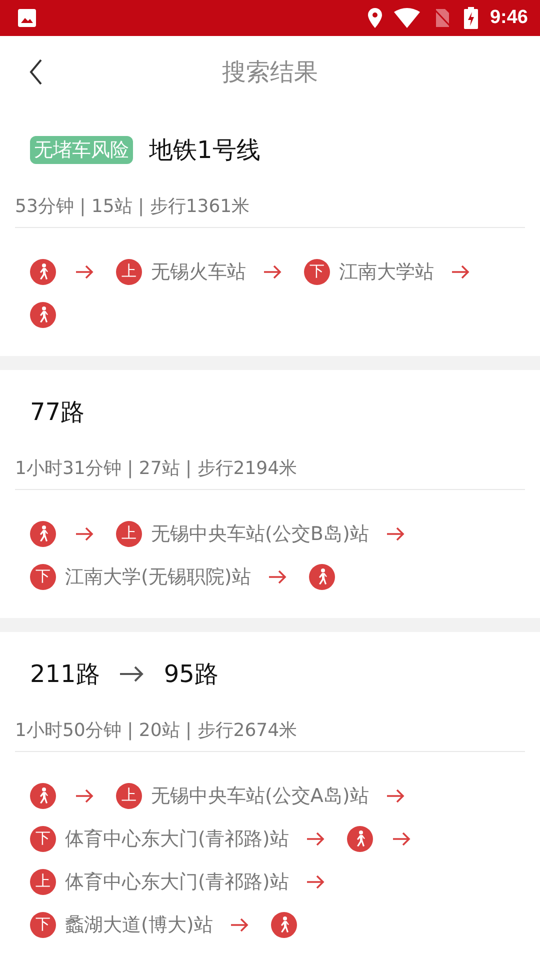  What do you see at coordinates (407, 18) in the screenshot?
I see `wifi-icon` at bounding box center [407, 18].